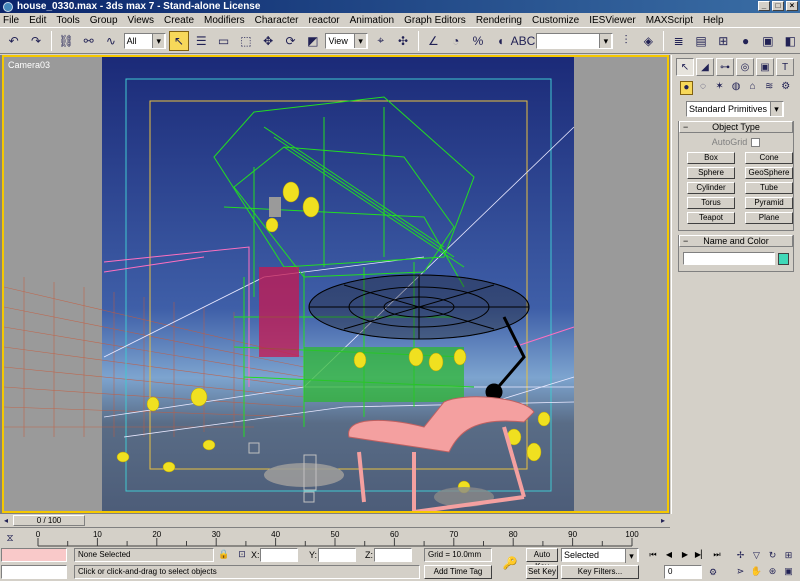 This screenshot has width=800, height=581. Describe the element at coordinates (324, 20) in the screenshot. I see `menu-reactor: reactor` at that location.